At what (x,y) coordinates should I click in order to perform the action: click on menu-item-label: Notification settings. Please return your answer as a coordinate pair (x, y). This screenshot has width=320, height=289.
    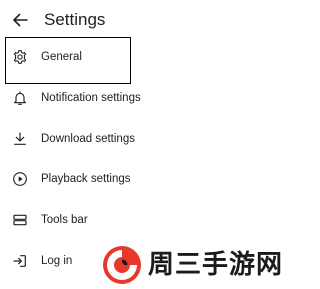
    Looking at the image, I should click on (91, 98).